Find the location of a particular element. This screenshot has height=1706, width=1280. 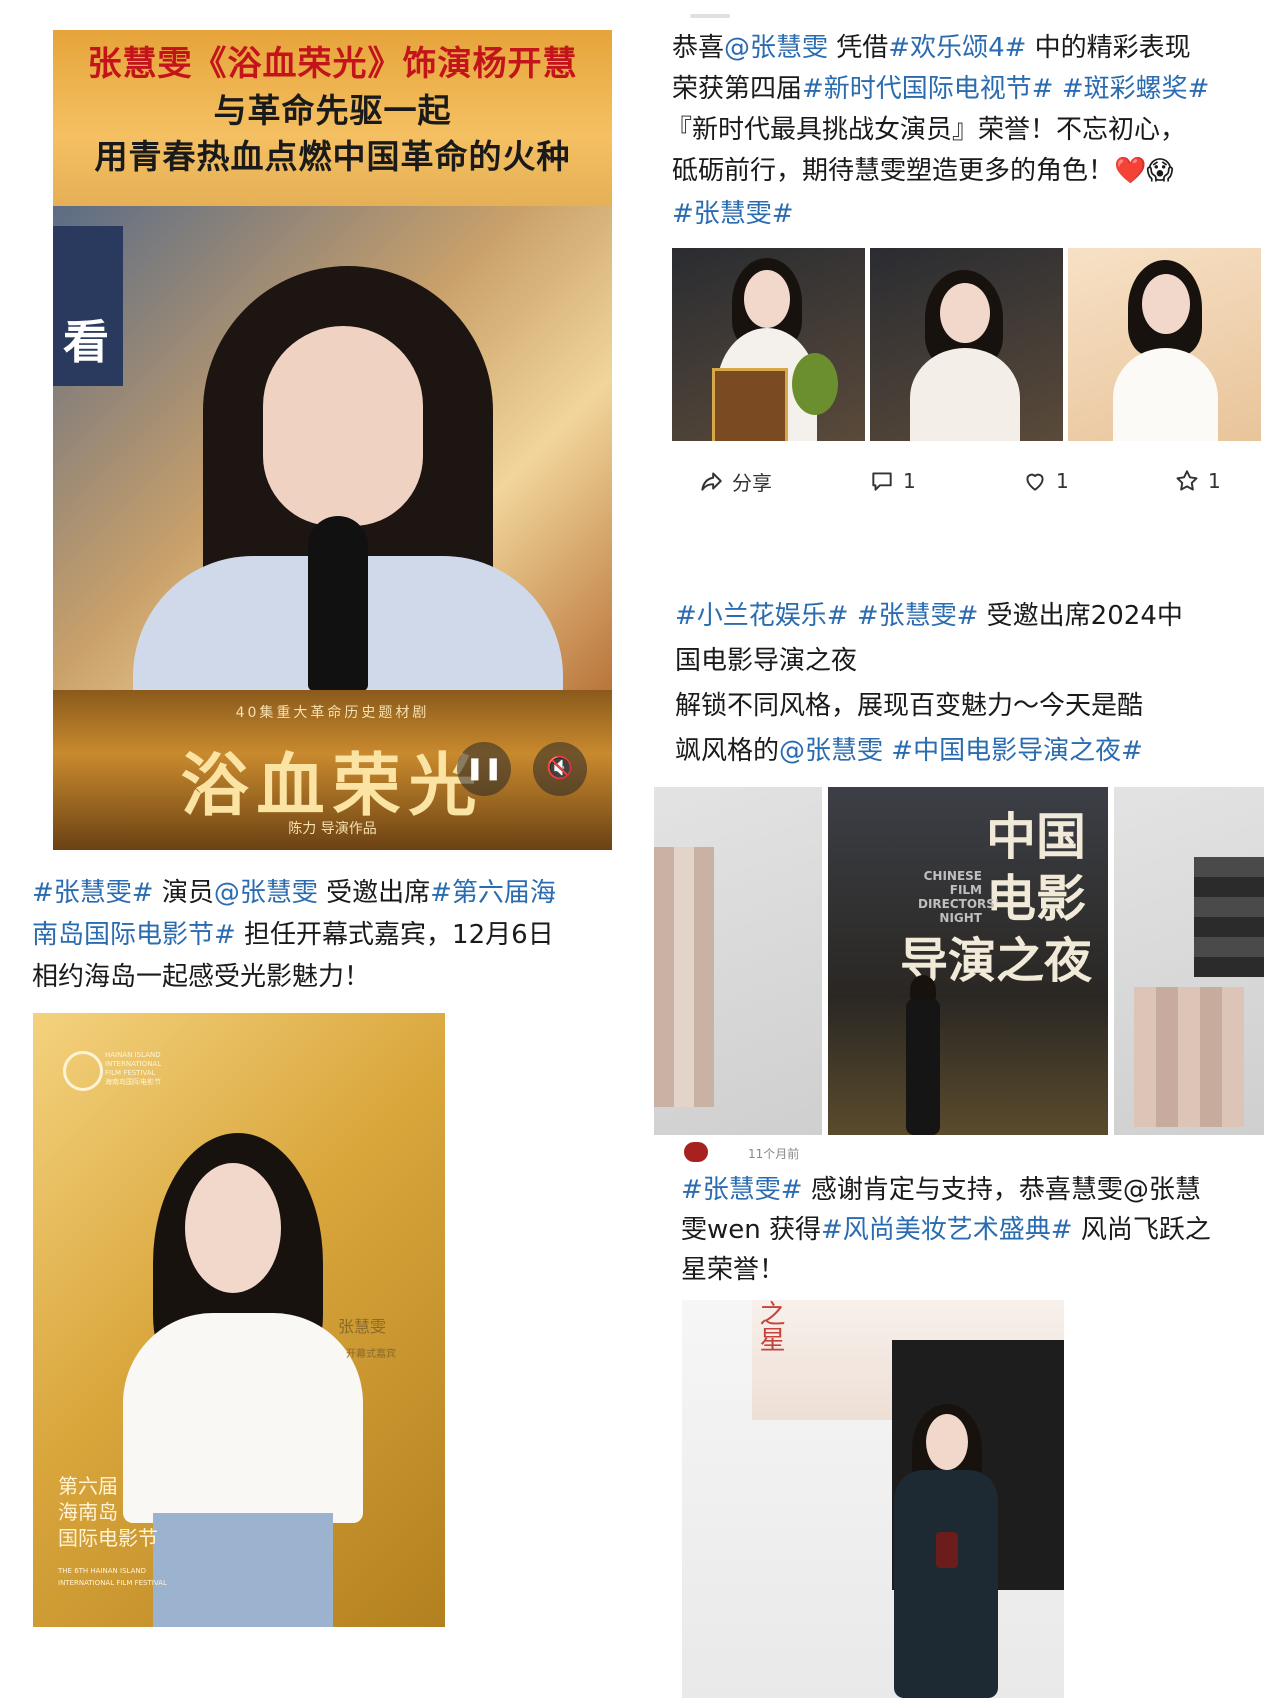

post1-line2: 荣获第四届#新时代国际电视节# #斑彩螺奖# is located at coordinates (940, 89).